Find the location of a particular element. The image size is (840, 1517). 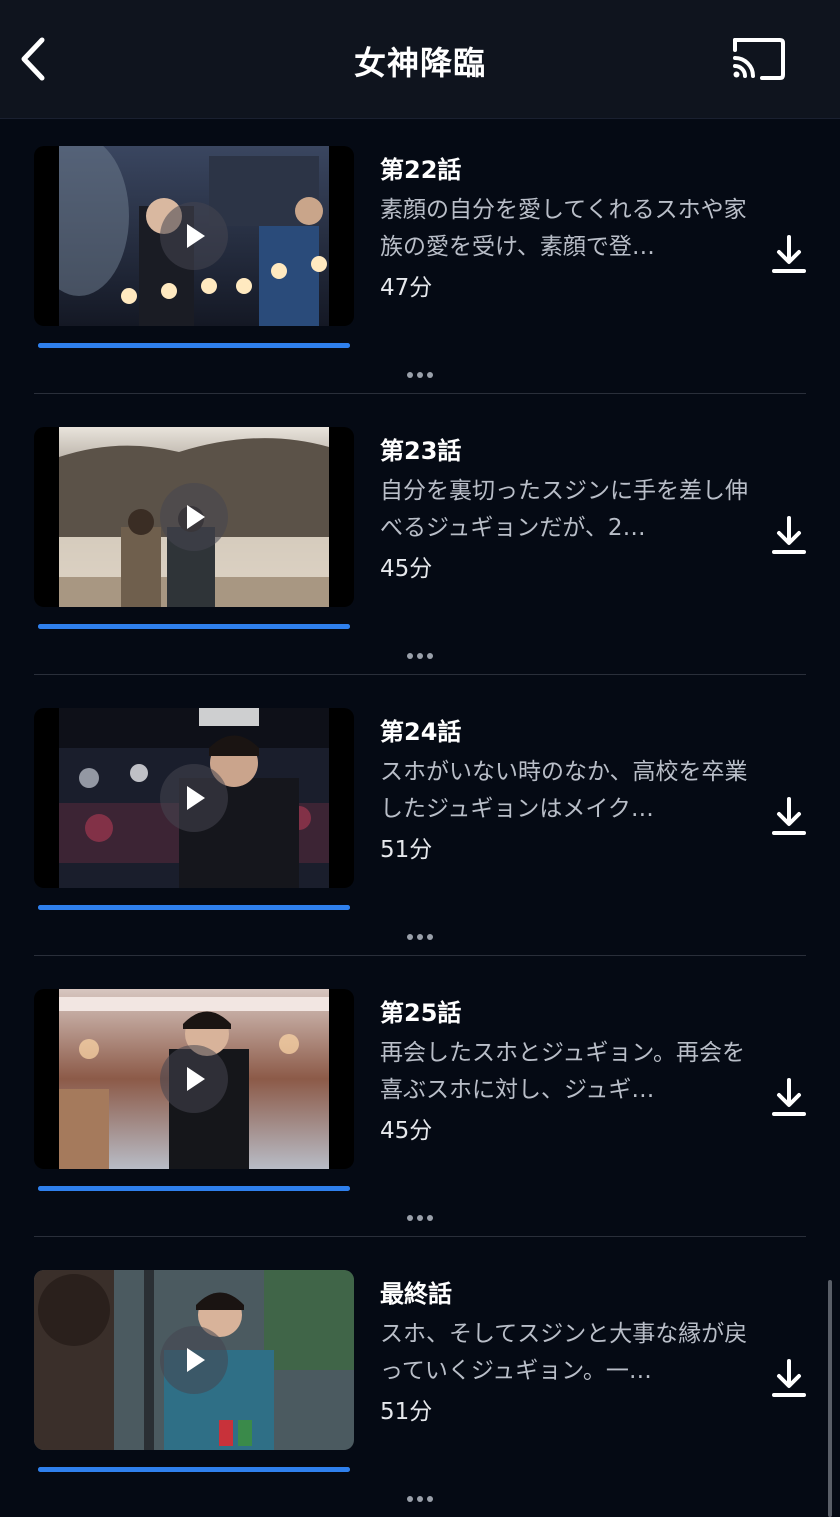

cast-icon is located at coordinates (759, 59).